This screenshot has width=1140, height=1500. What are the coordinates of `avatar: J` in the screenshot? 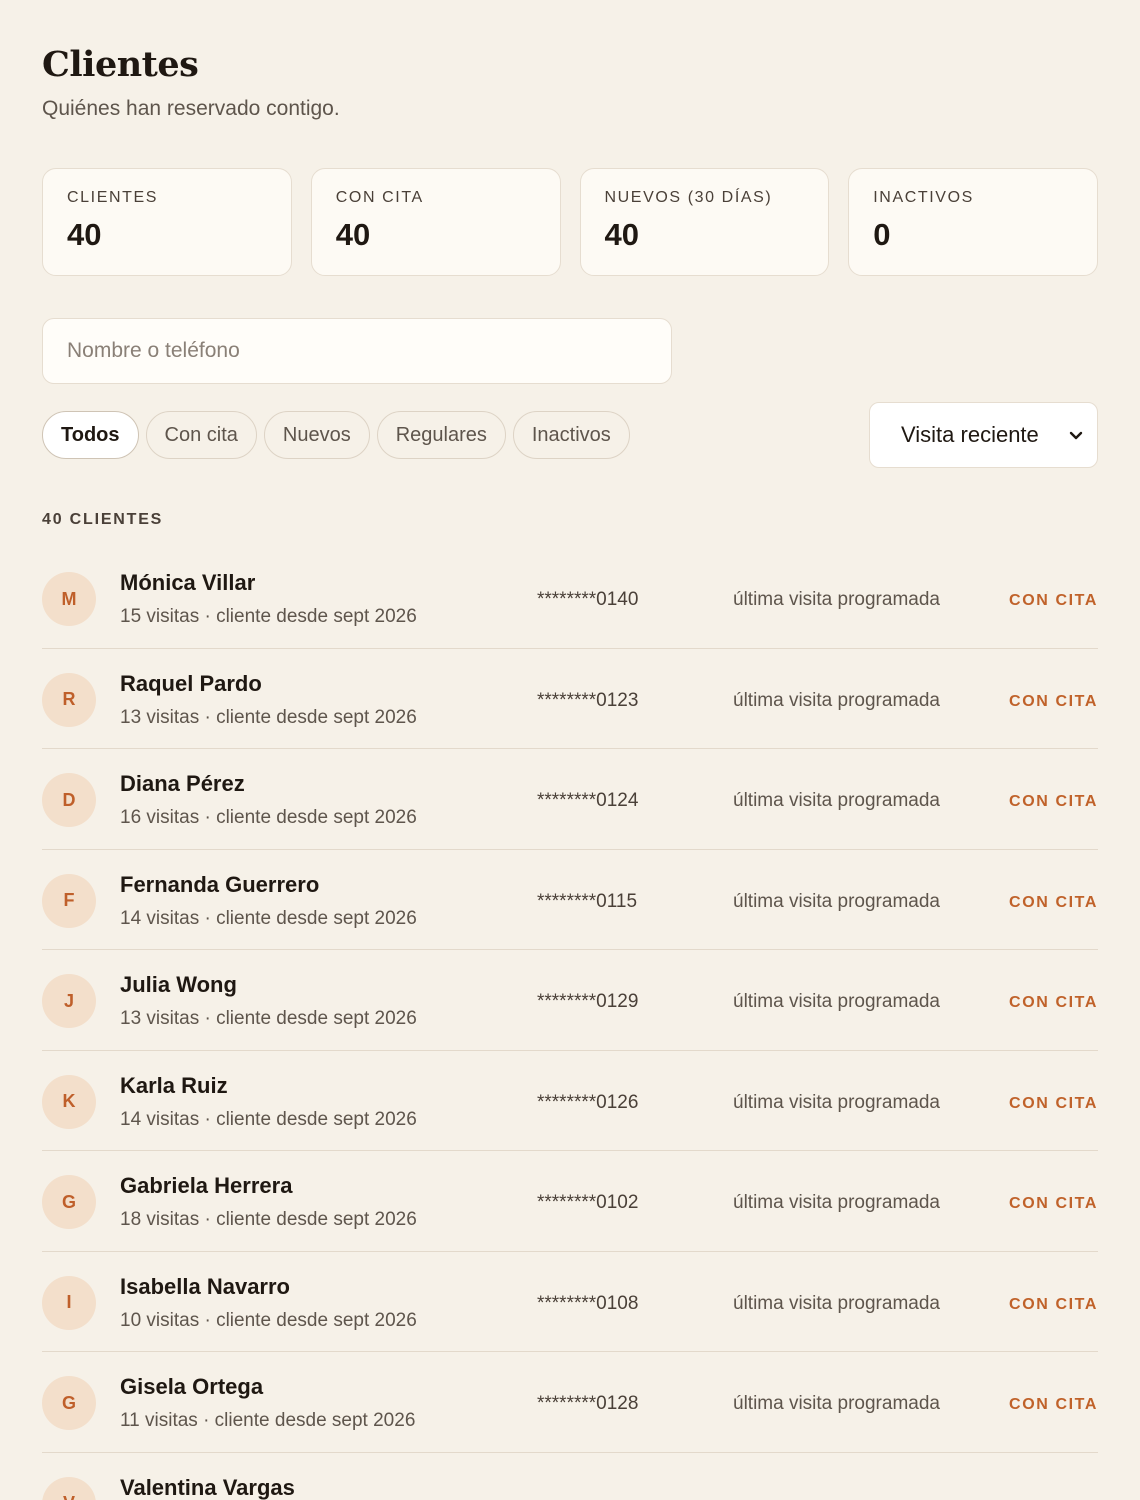 It's located at (69, 1001).